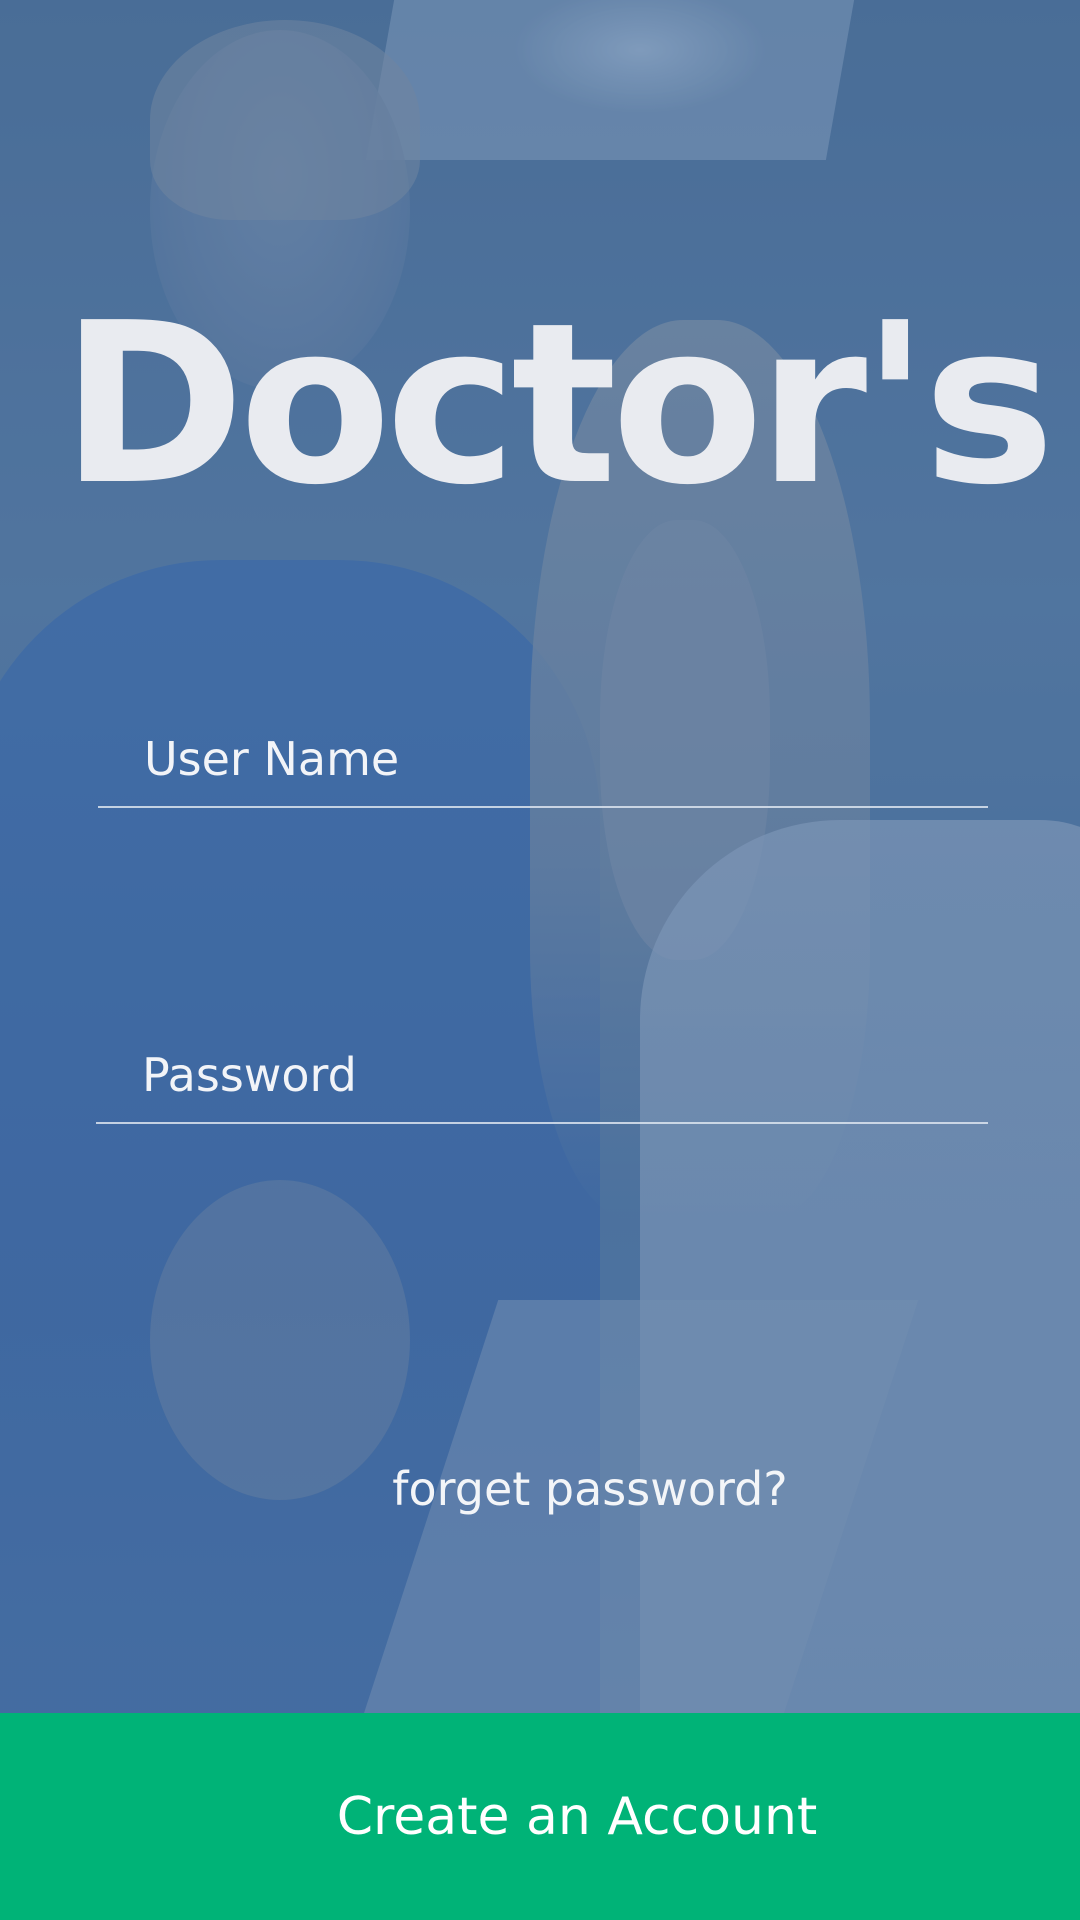 This screenshot has height=1920, width=1080. I want to click on password-input, so click(542, 1085).